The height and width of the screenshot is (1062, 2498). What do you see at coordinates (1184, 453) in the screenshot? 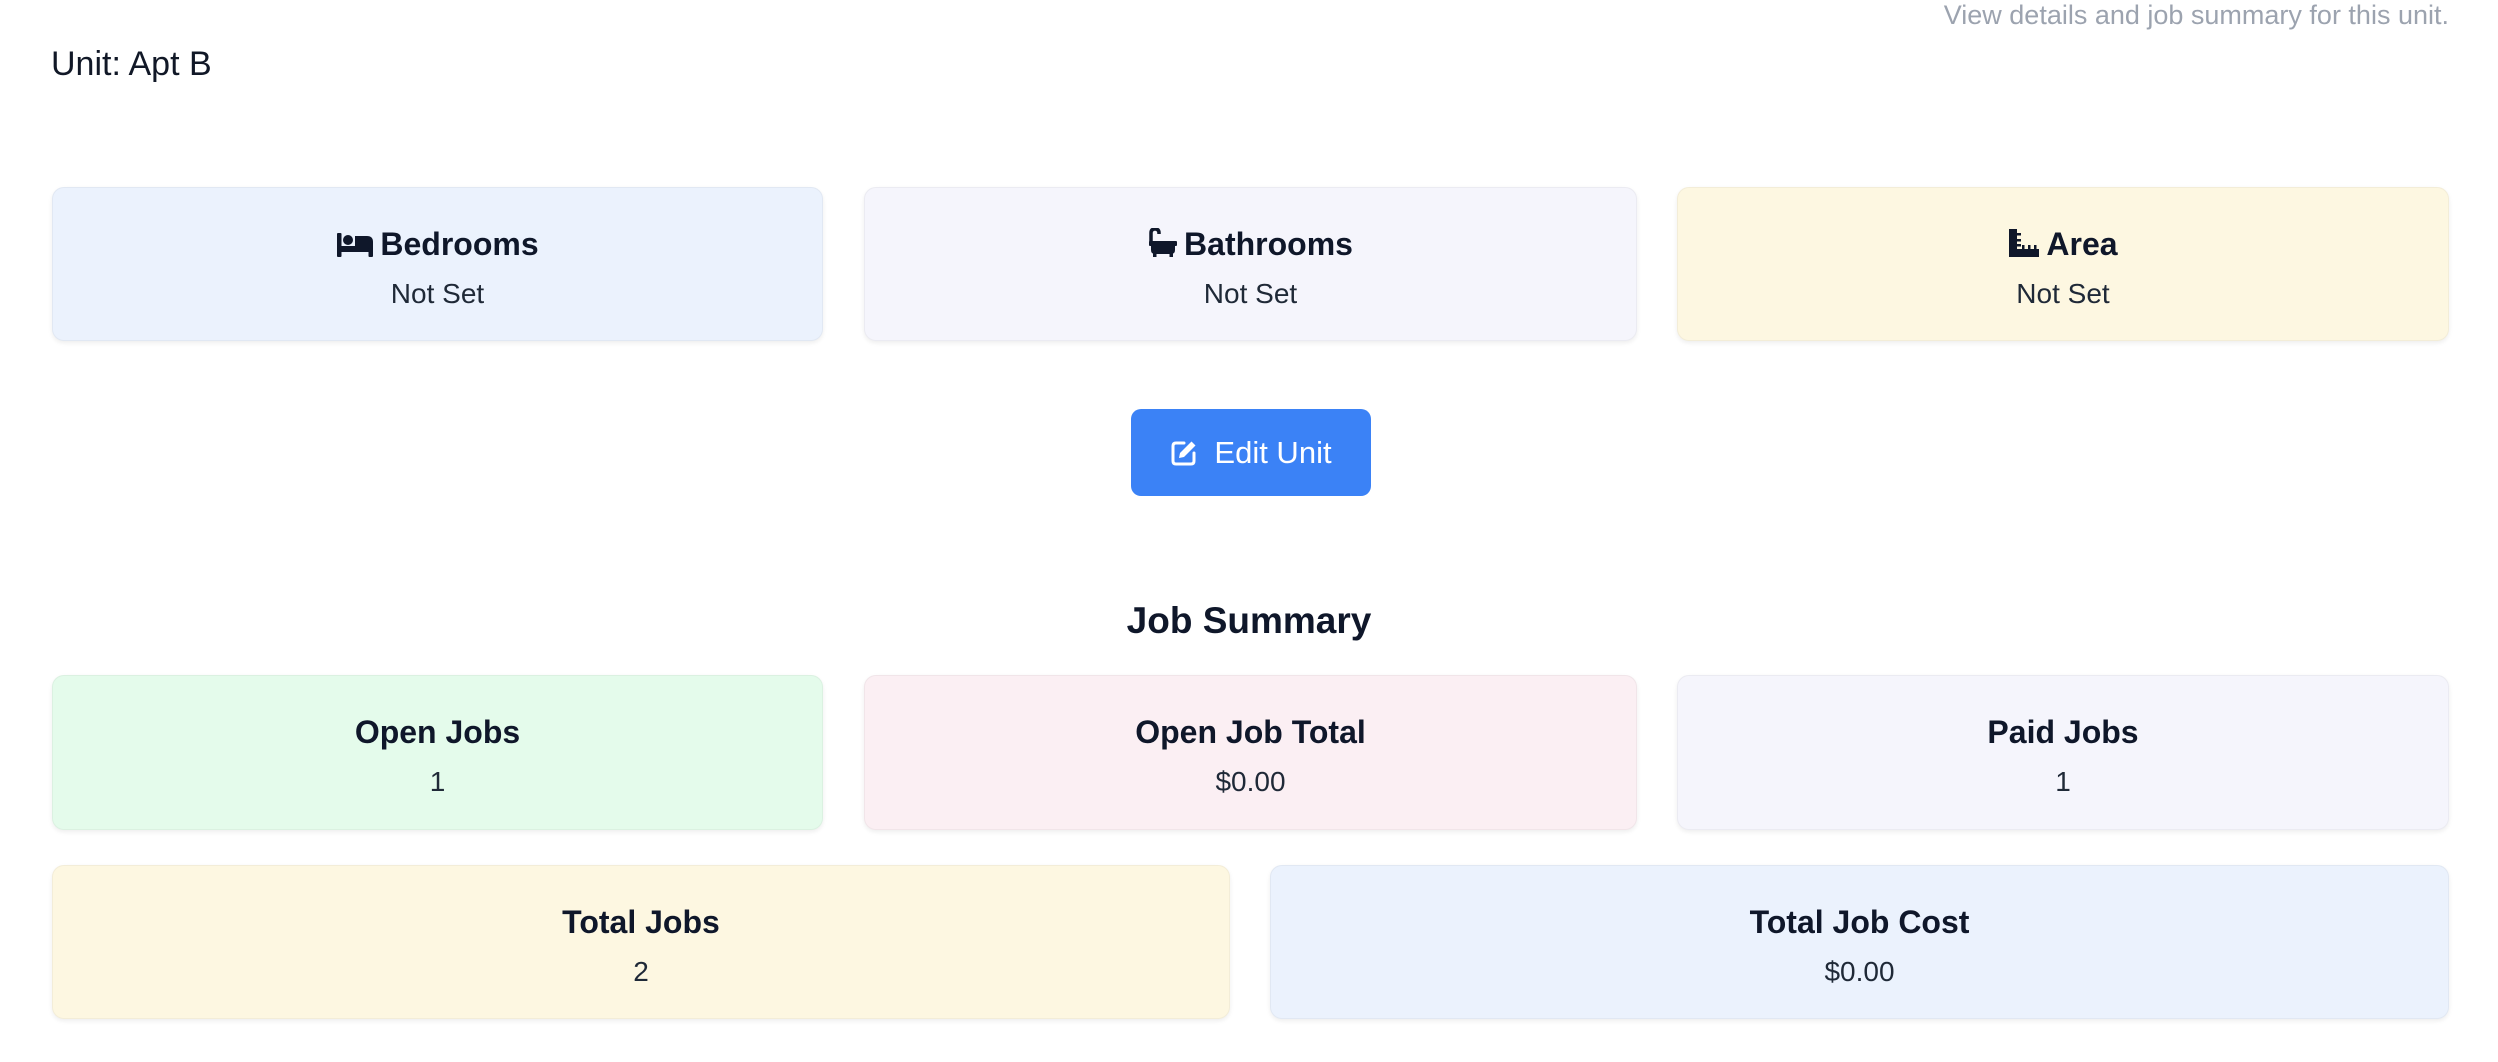
I see `edit-icon` at bounding box center [1184, 453].